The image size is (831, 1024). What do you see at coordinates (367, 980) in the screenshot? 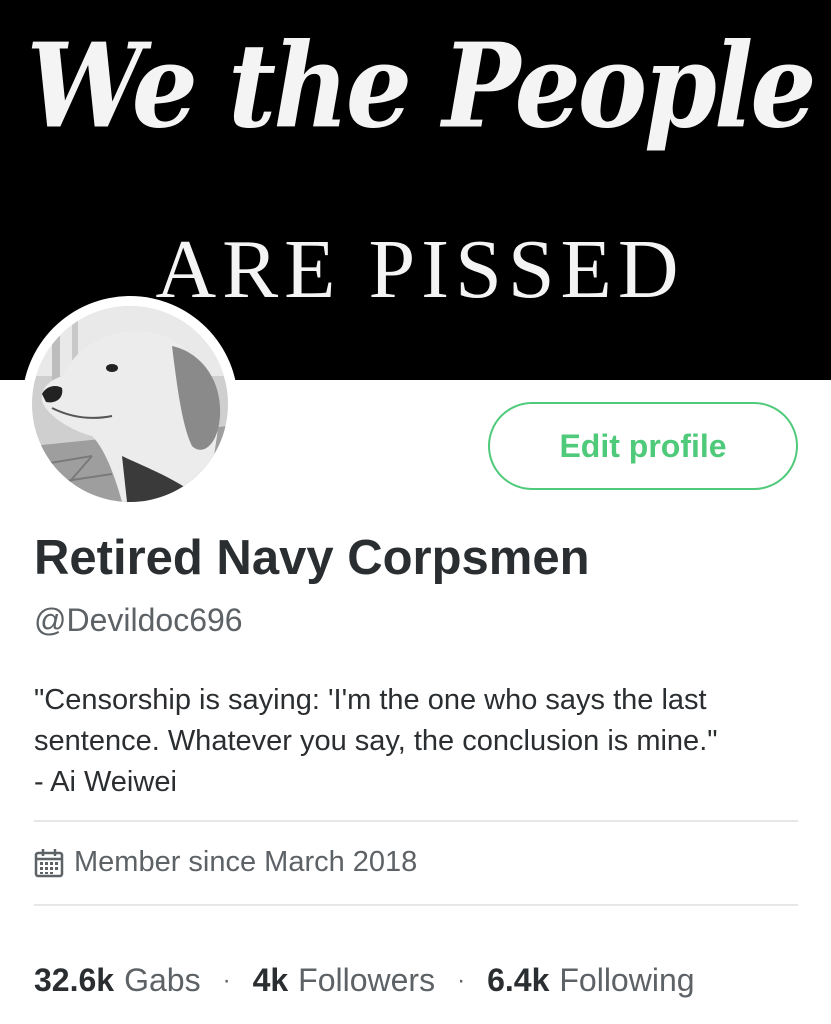
I see `stat-label: Followers` at bounding box center [367, 980].